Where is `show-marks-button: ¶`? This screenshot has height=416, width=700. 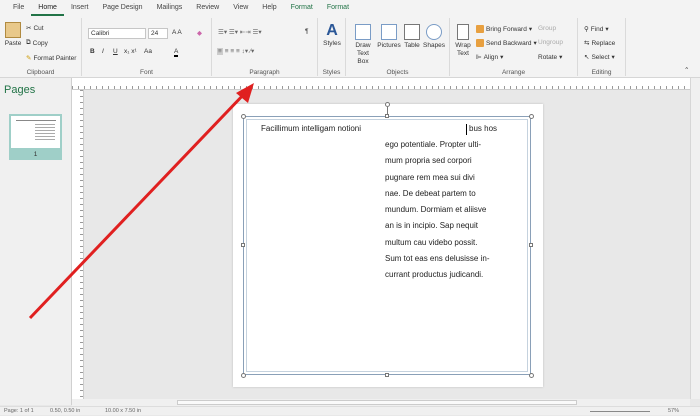 show-marks-button: ¶ is located at coordinates (307, 31).